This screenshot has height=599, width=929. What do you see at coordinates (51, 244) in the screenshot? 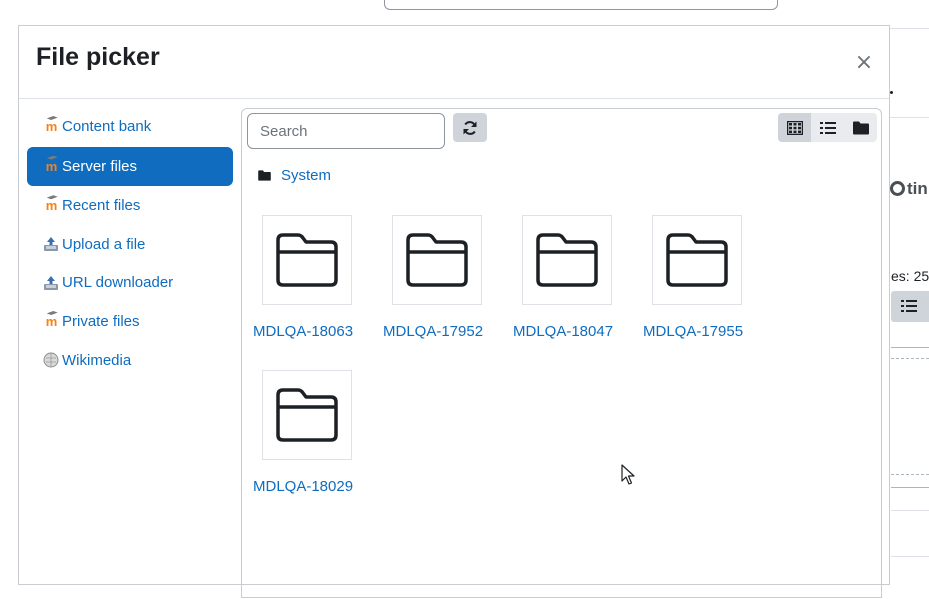
I see `upload-icon` at bounding box center [51, 244].